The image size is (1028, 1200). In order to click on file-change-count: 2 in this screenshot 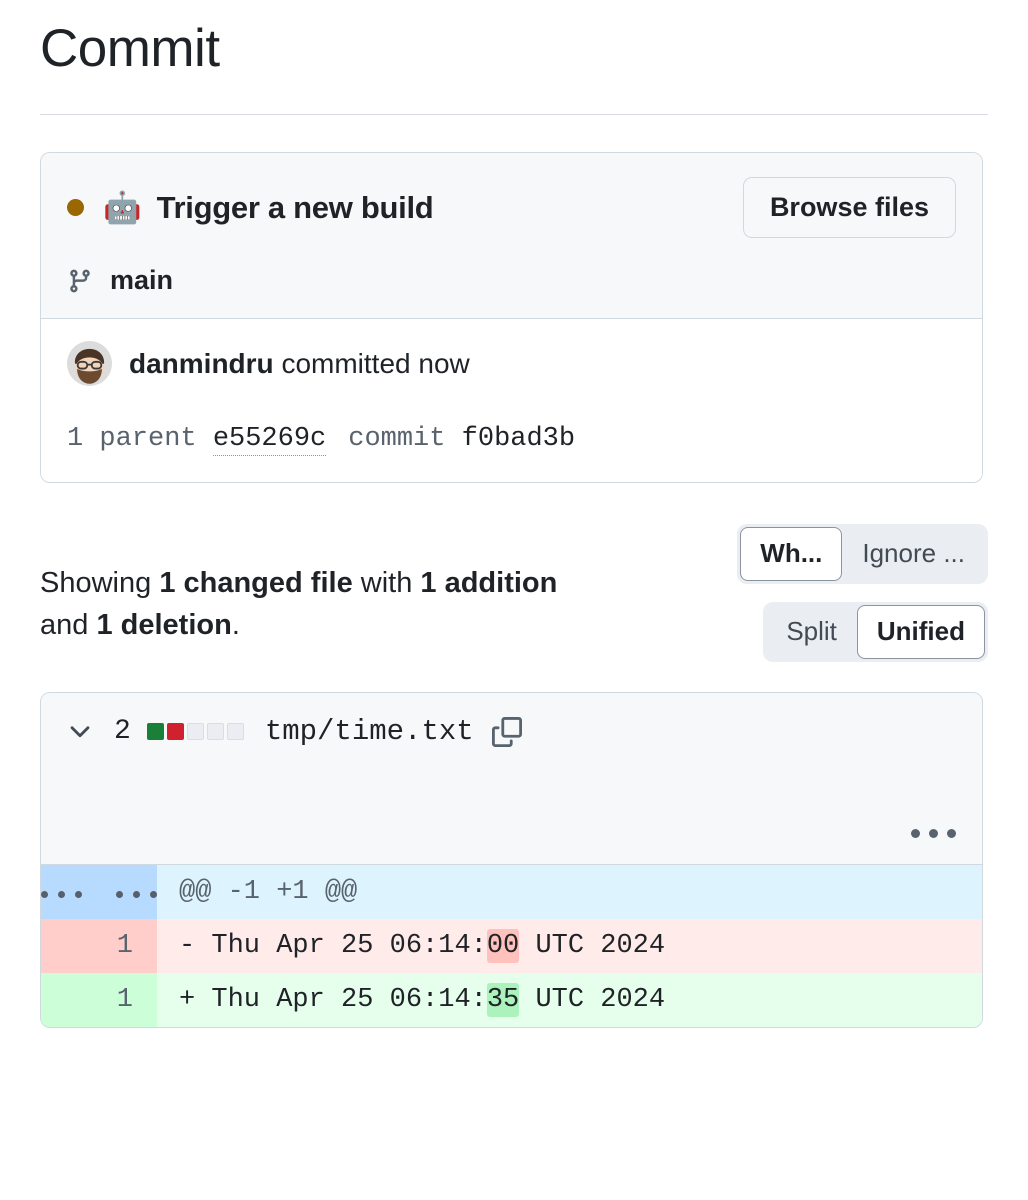, I will do `click(122, 732)`.